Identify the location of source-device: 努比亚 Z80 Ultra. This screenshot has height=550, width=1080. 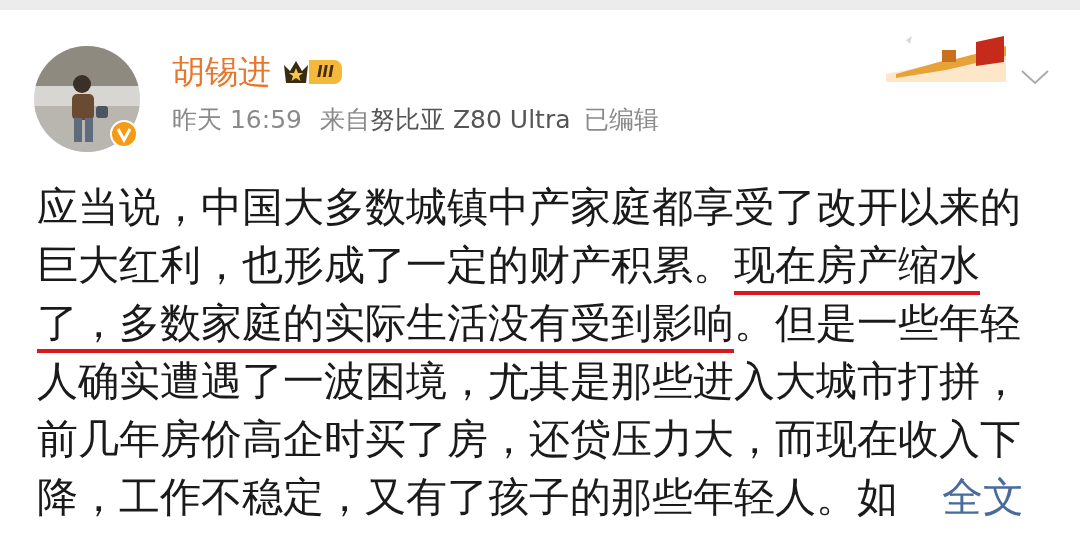
(470, 120).